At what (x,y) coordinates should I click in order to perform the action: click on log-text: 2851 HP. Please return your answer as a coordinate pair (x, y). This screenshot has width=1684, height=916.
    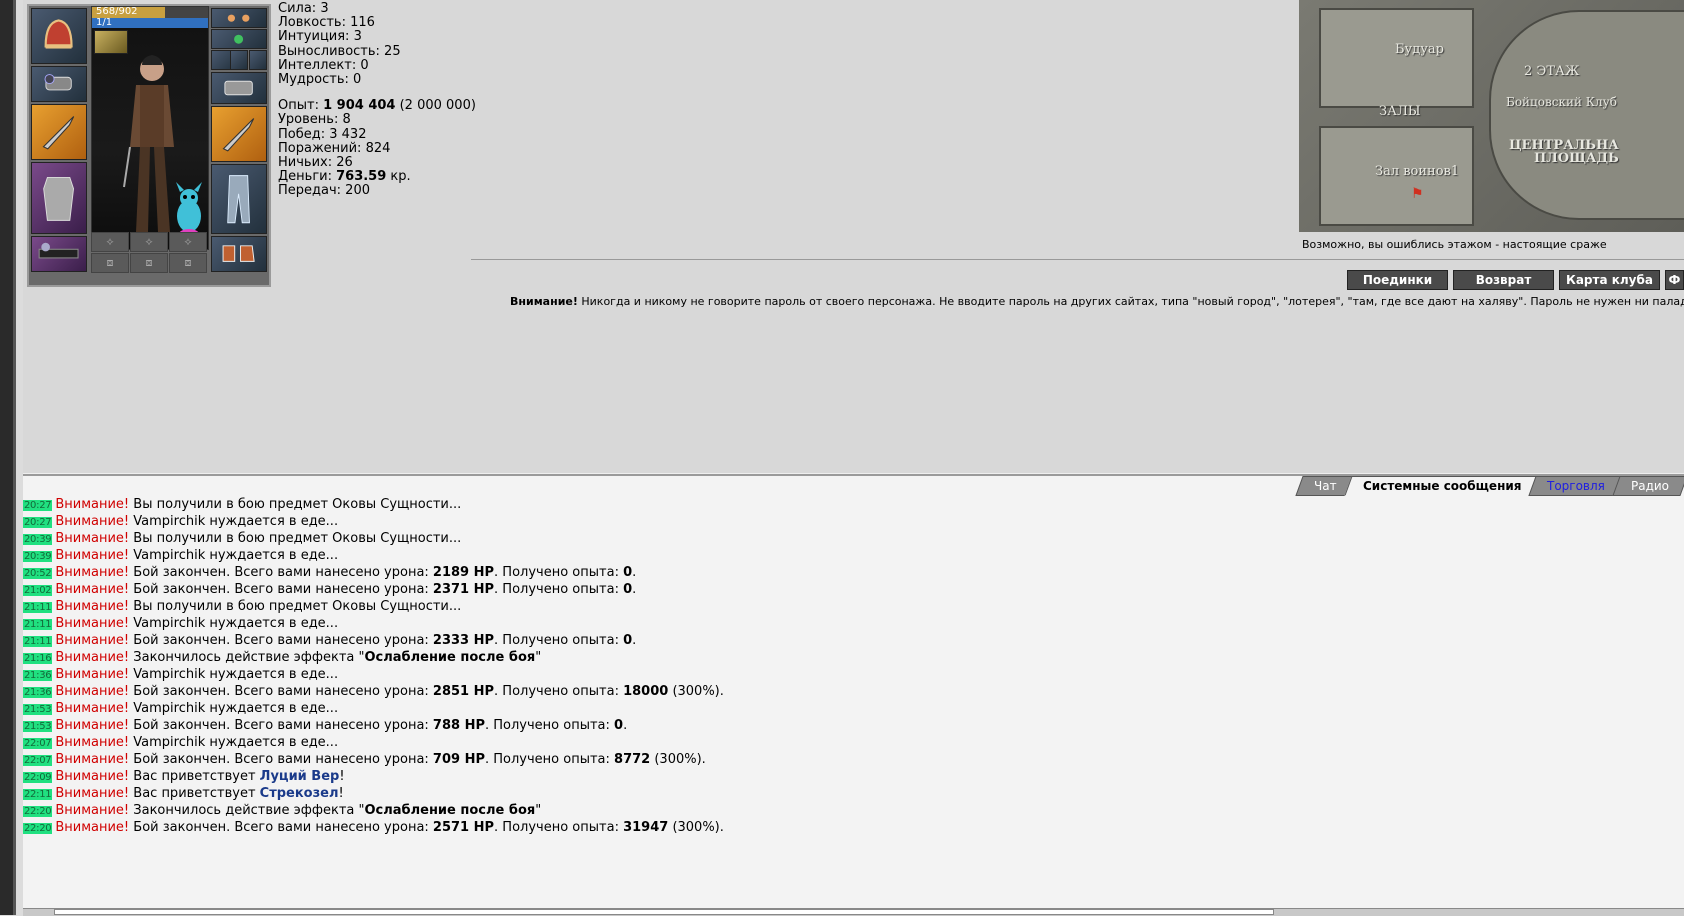
    Looking at the image, I should click on (463, 691).